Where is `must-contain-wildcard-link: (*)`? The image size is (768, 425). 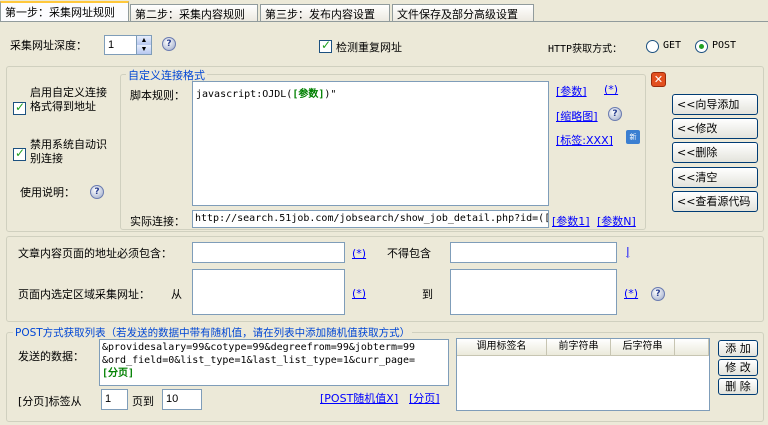
must-contain-wildcard-link: (*) is located at coordinates (359, 253).